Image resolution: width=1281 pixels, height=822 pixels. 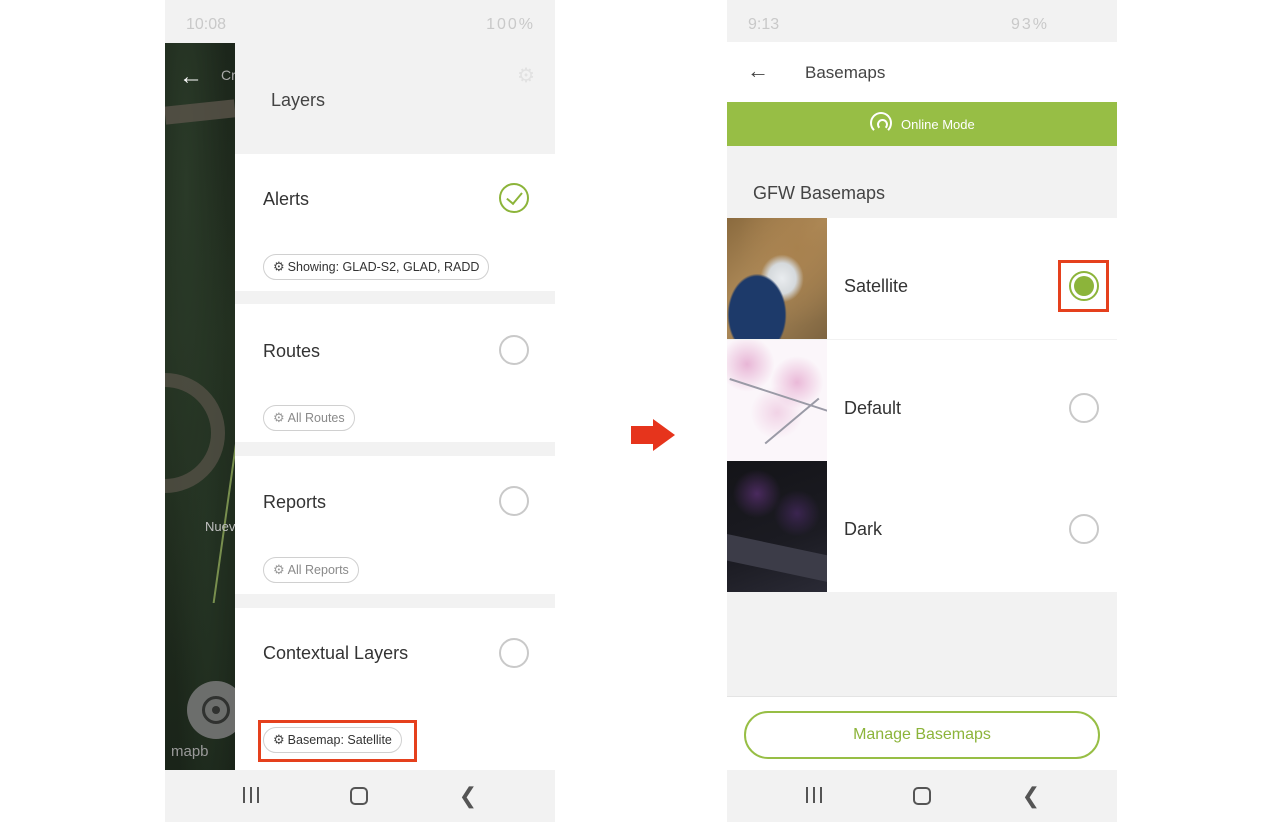 I want to click on layer-toggle-checked, so click(x=514, y=198).